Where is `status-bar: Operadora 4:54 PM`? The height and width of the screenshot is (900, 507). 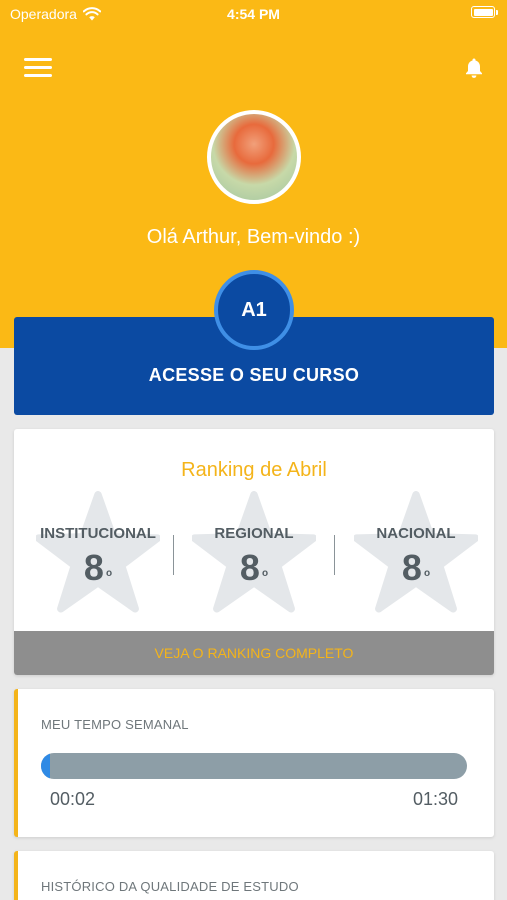 status-bar: Operadora 4:54 PM is located at coordinates (253, 14).